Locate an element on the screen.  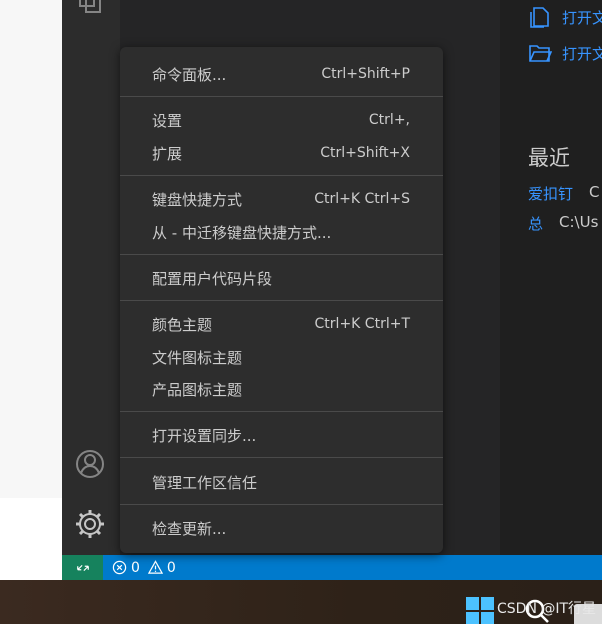
open-folder-label: 打开文 is located at coordinates (582, 53).